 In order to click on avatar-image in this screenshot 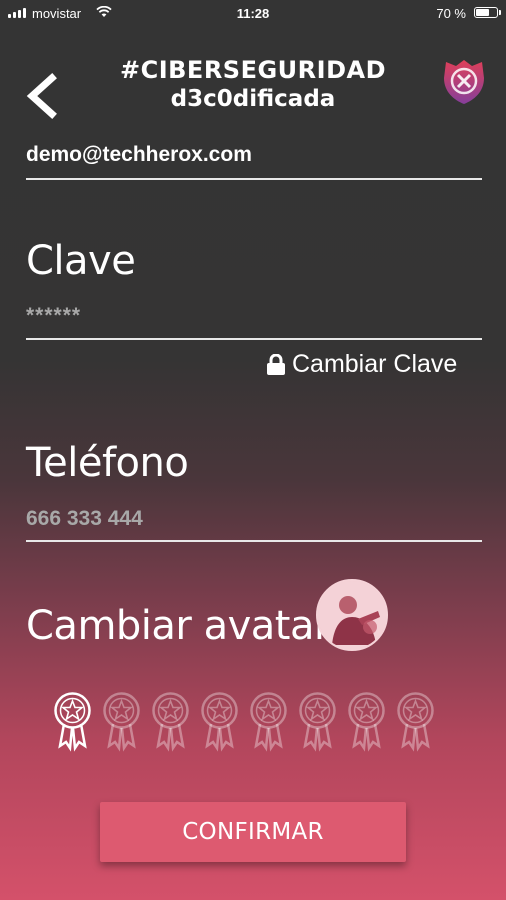, I will do `click(352, 615)`.